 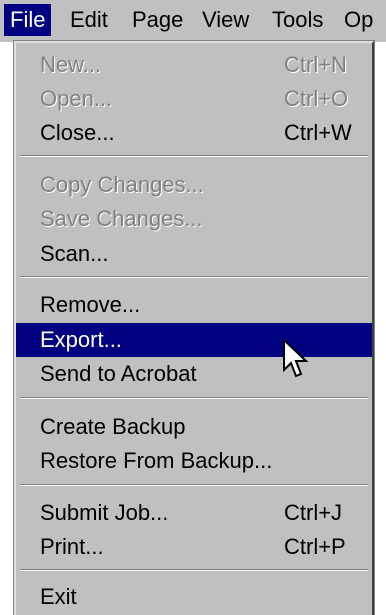 I want to click on menu-item-send-to-acrobat: Send to Acrobat, so click(x=194, y=374).